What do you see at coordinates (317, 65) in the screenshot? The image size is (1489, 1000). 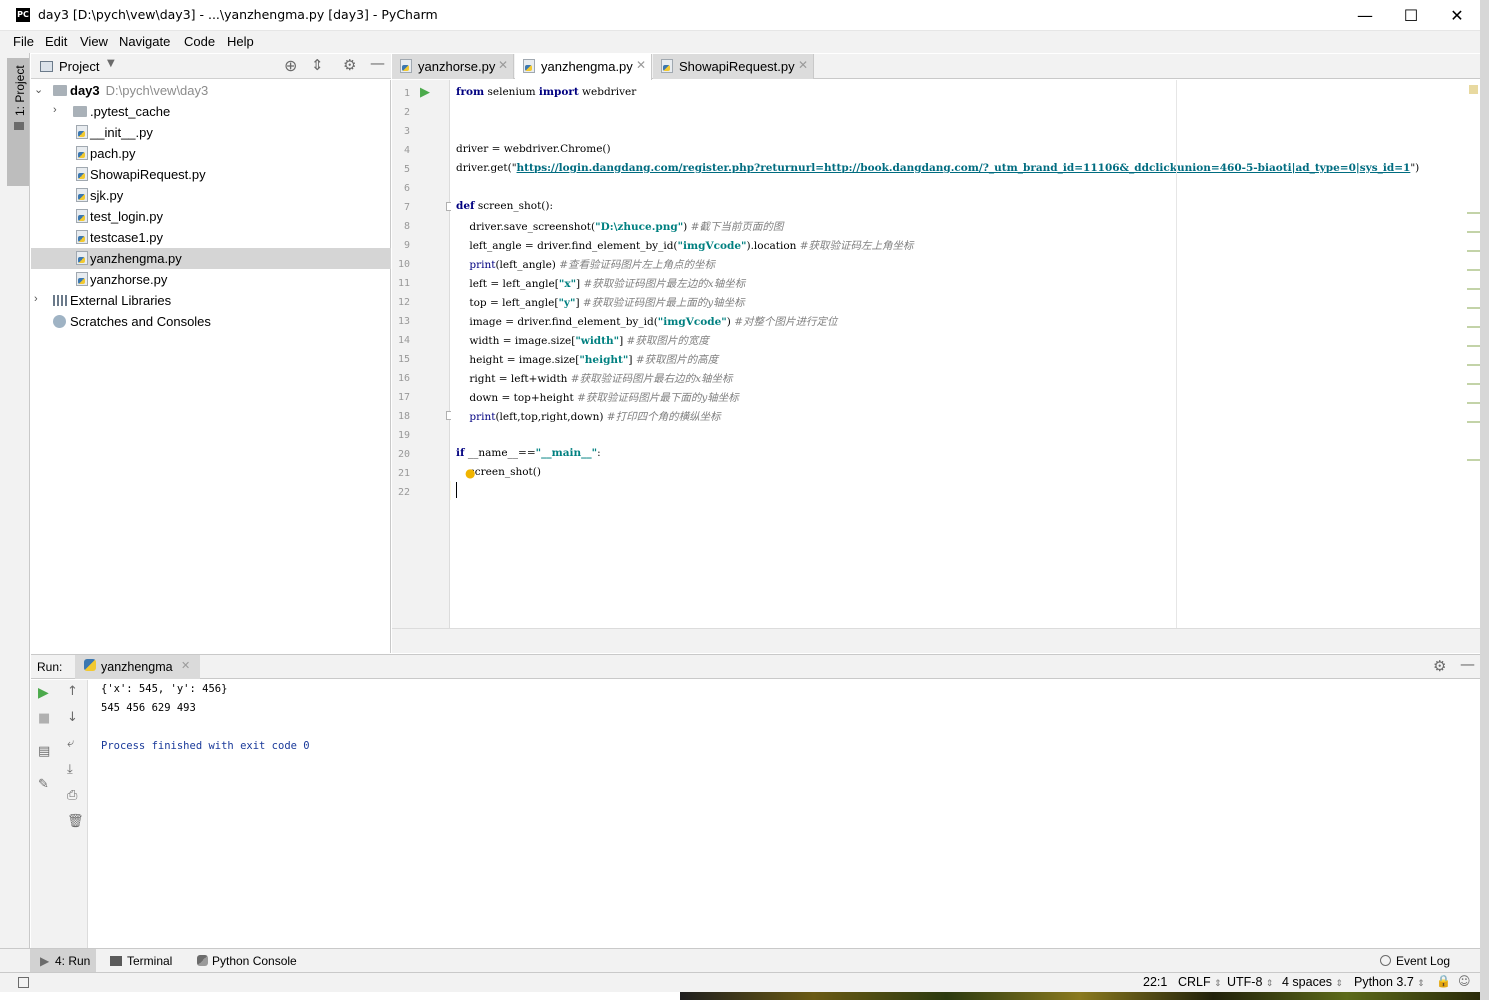 I see `collapse-all-icon: ⇕` at bounding box center [317, 65].